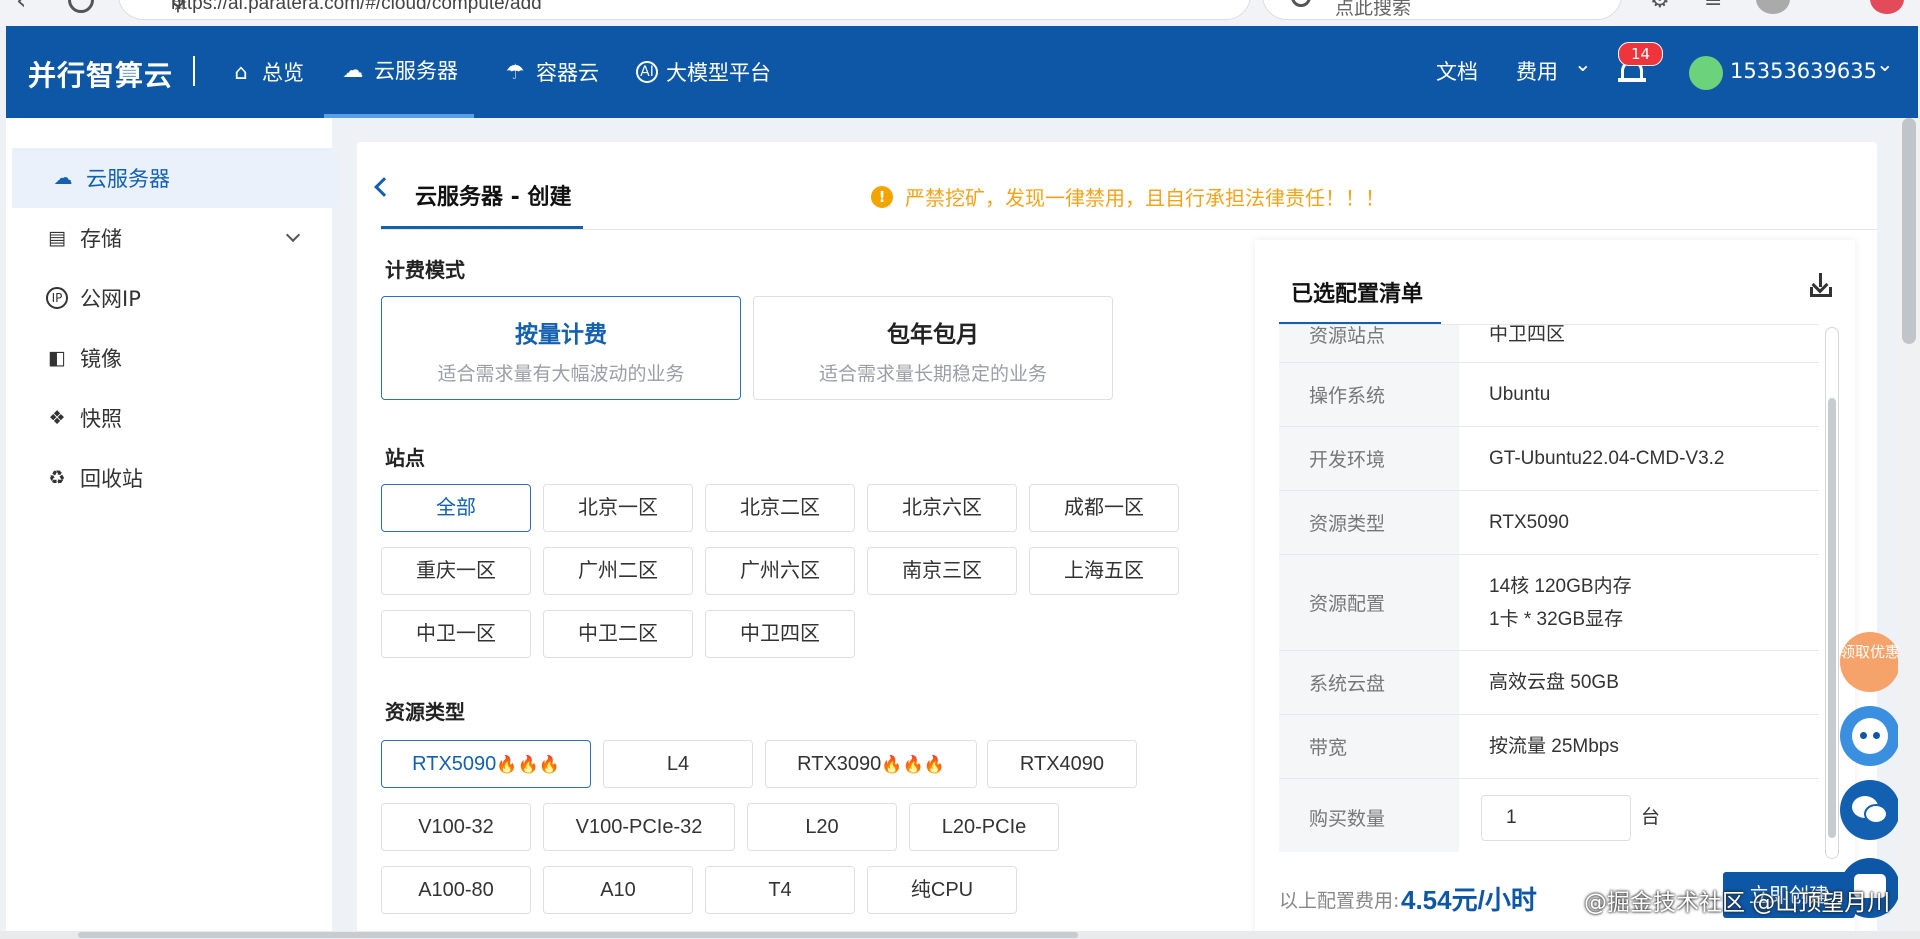 The width and height of the screenshot is (1920, 939). What do you see at coordinates (942, 508) in the screenshot?
I see `site-option: 北京六区` at bounding box center [942, 508].